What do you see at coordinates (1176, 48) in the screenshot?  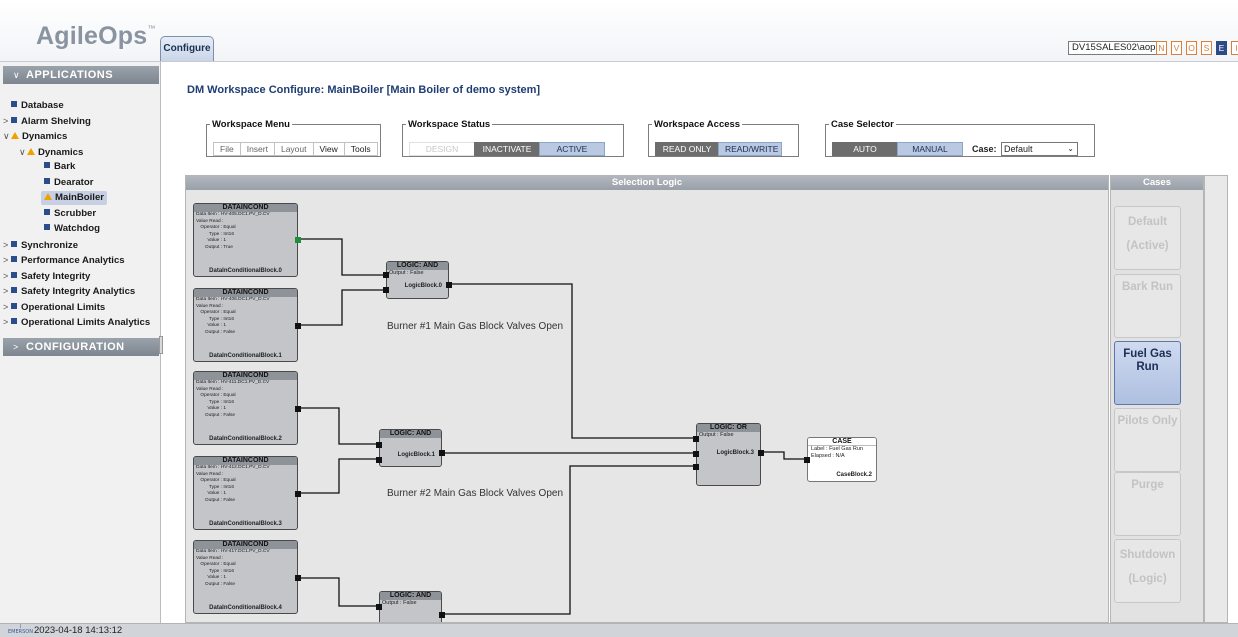 I see `status-badge-v: V` at bounding box center [1176, 48].